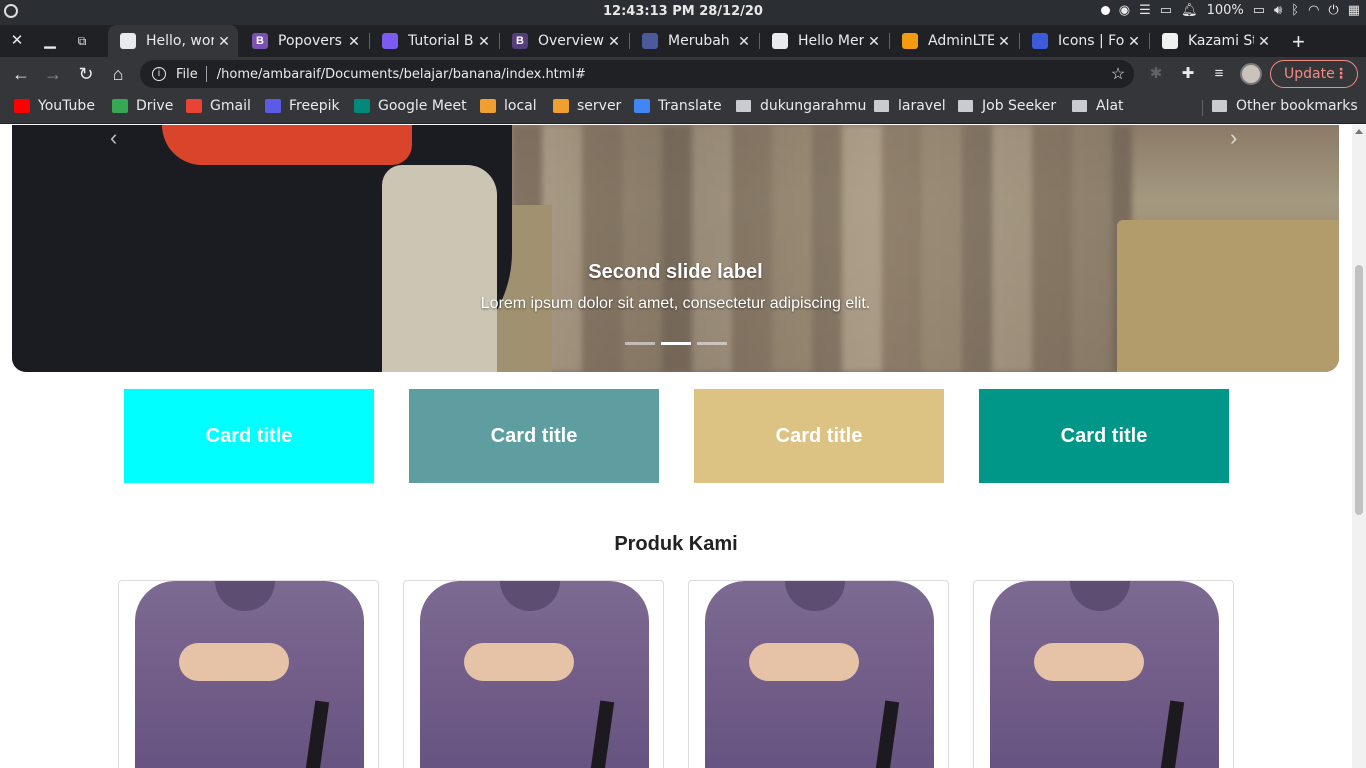  What do you see at coordinates (260, 41) in the screenshot?
I see `tab-favicon-icon: B` at bounding box center [260, 41].